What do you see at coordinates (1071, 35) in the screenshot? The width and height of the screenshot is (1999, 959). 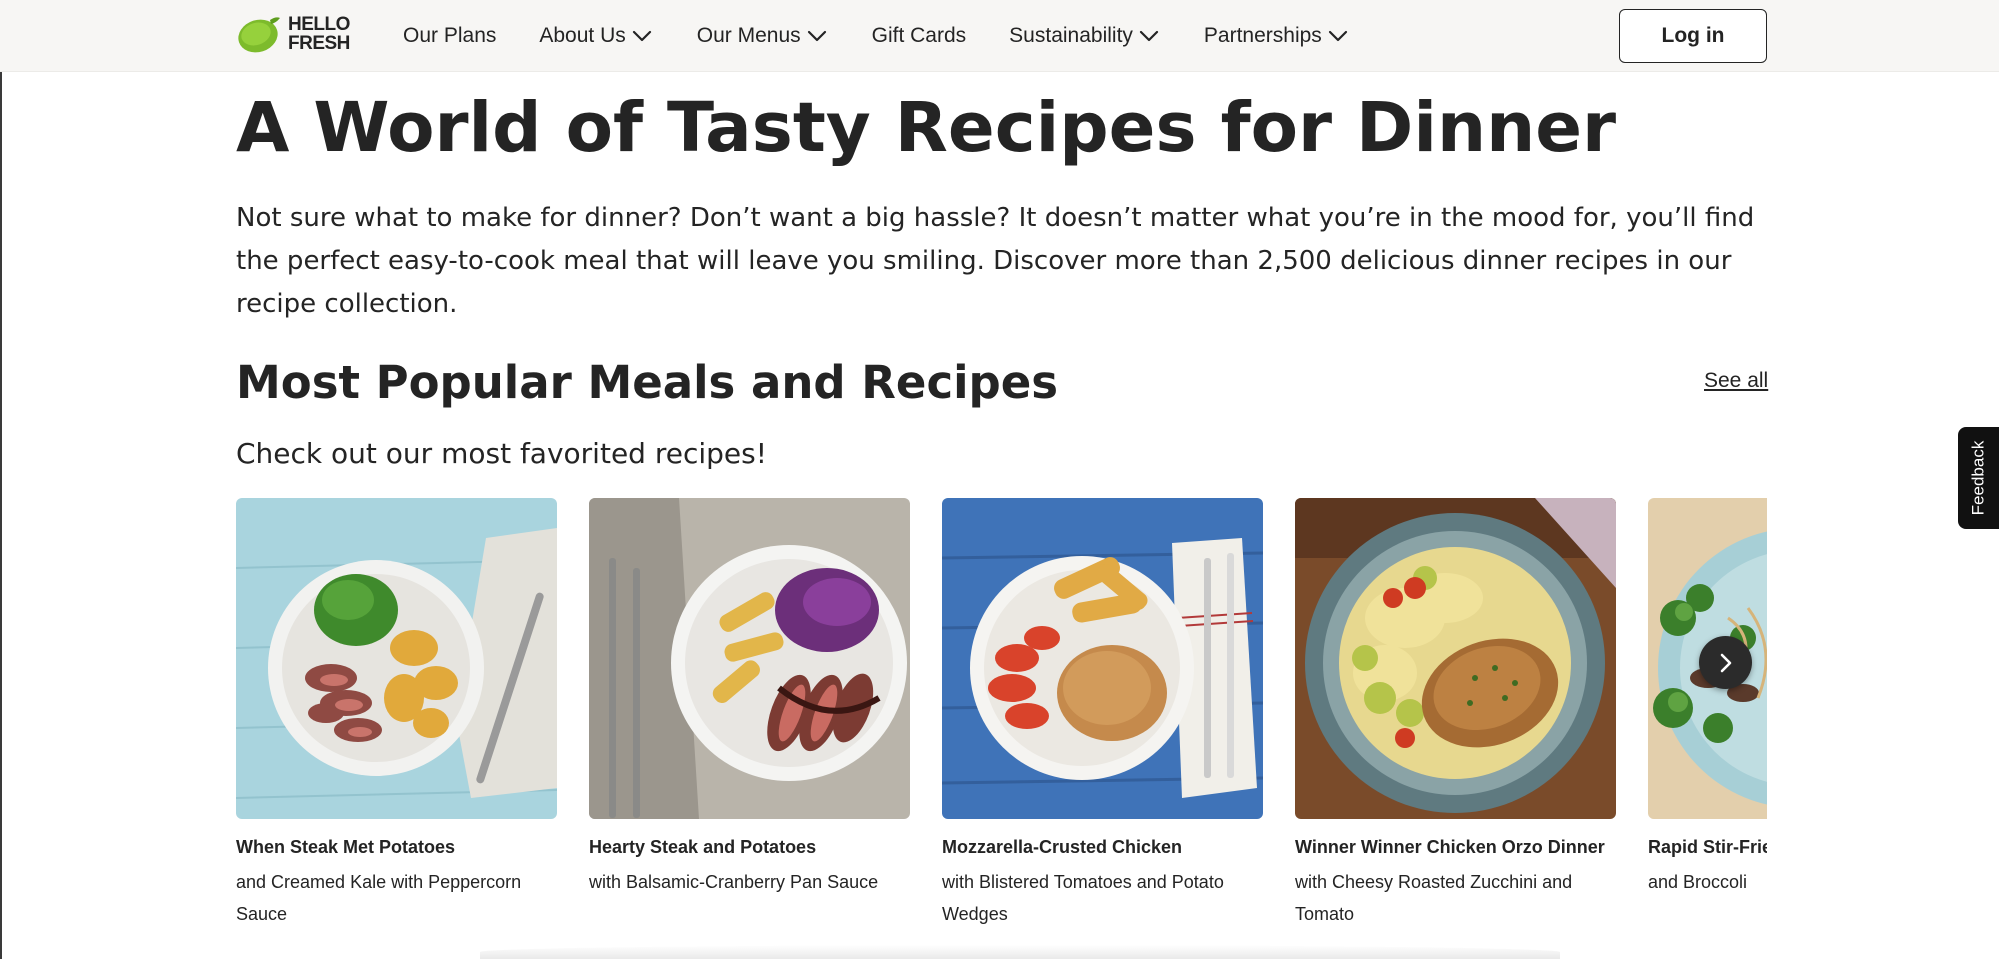 I see `nav-label: Sustainability` at bounding box center [1071, 35].